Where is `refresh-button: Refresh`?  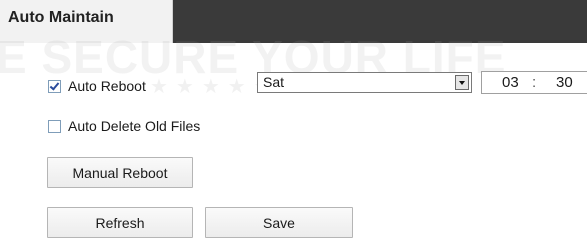
refresh-button: Refresh is located at coordinates (120, 222).